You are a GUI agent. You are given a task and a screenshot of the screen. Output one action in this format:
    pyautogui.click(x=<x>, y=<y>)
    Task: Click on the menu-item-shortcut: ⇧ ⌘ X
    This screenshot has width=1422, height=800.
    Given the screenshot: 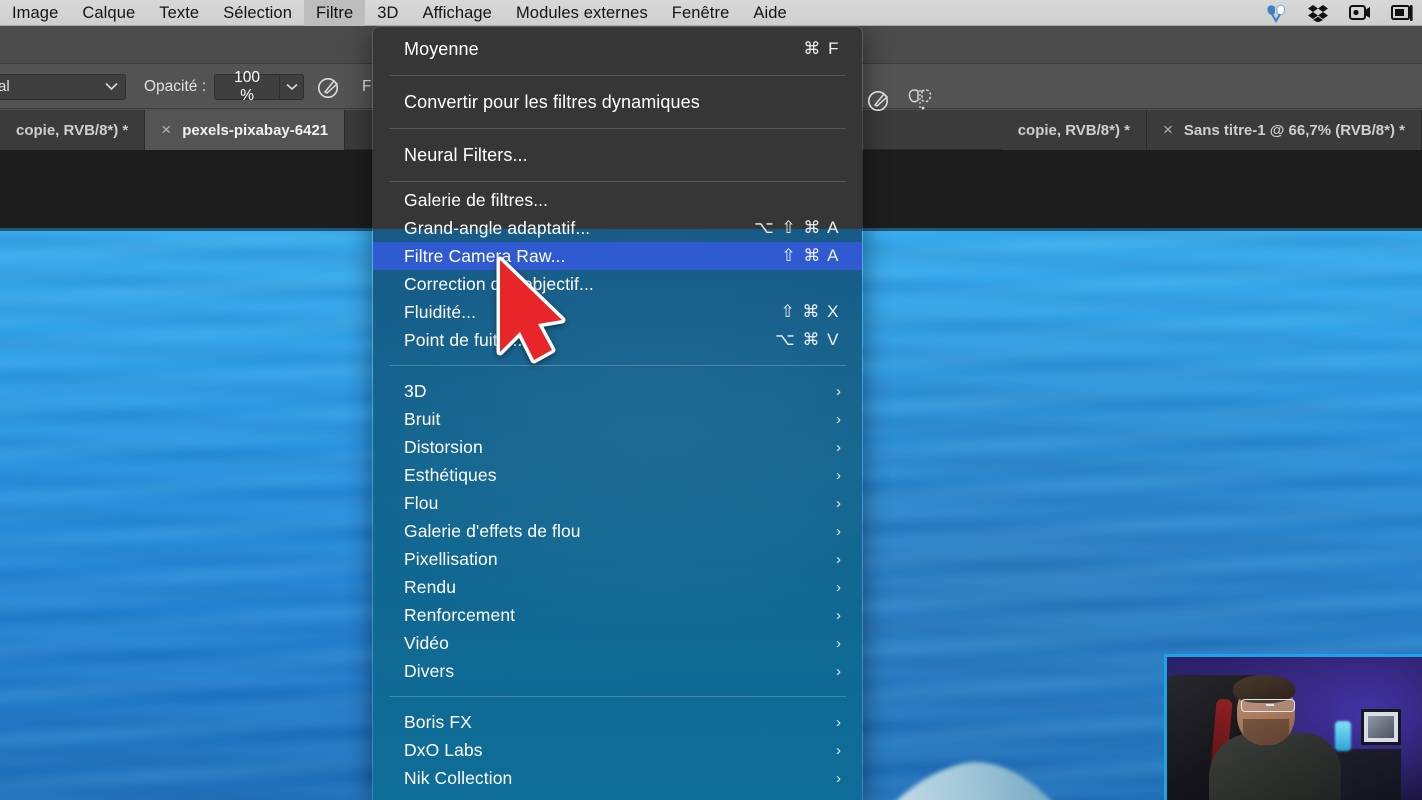 What is the action you would take?
    pyautogui.click(x=810, y=311)
    